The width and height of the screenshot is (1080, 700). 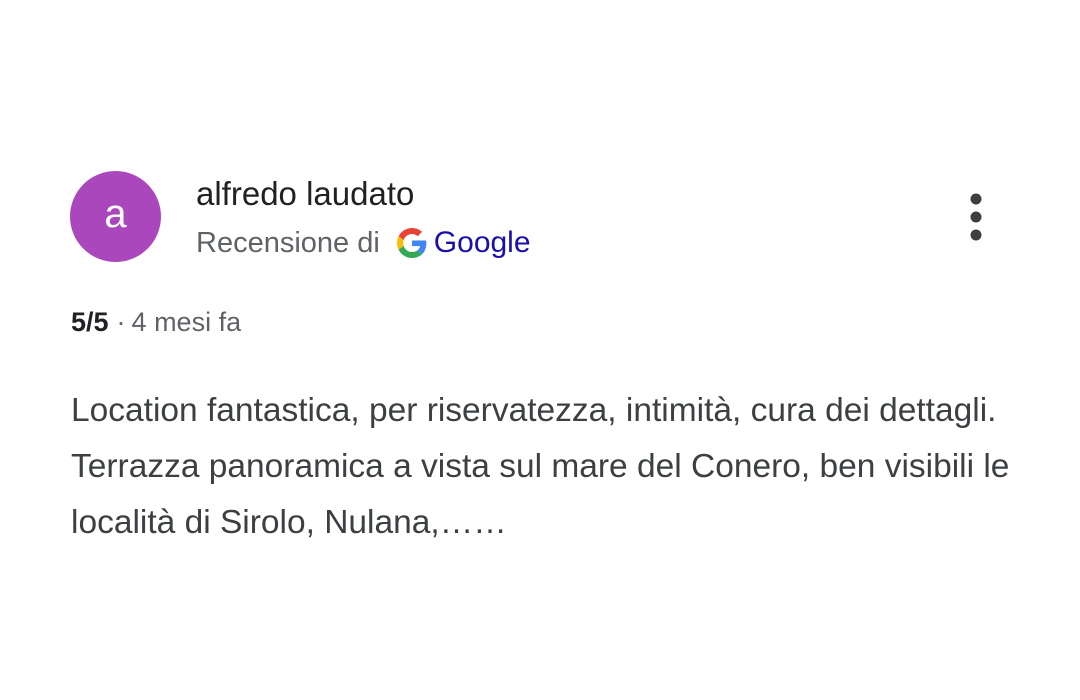 I want to click on review-age: 4 mesi fa, so click(x=186, y=322).